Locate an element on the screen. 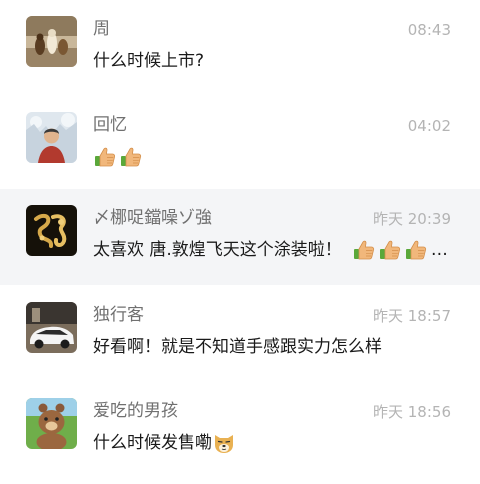 The image size is (480, 484). message-text: 太喜欢 唐.敦煌飞天这个涂装啦！ is located at coordinates (217, 250).